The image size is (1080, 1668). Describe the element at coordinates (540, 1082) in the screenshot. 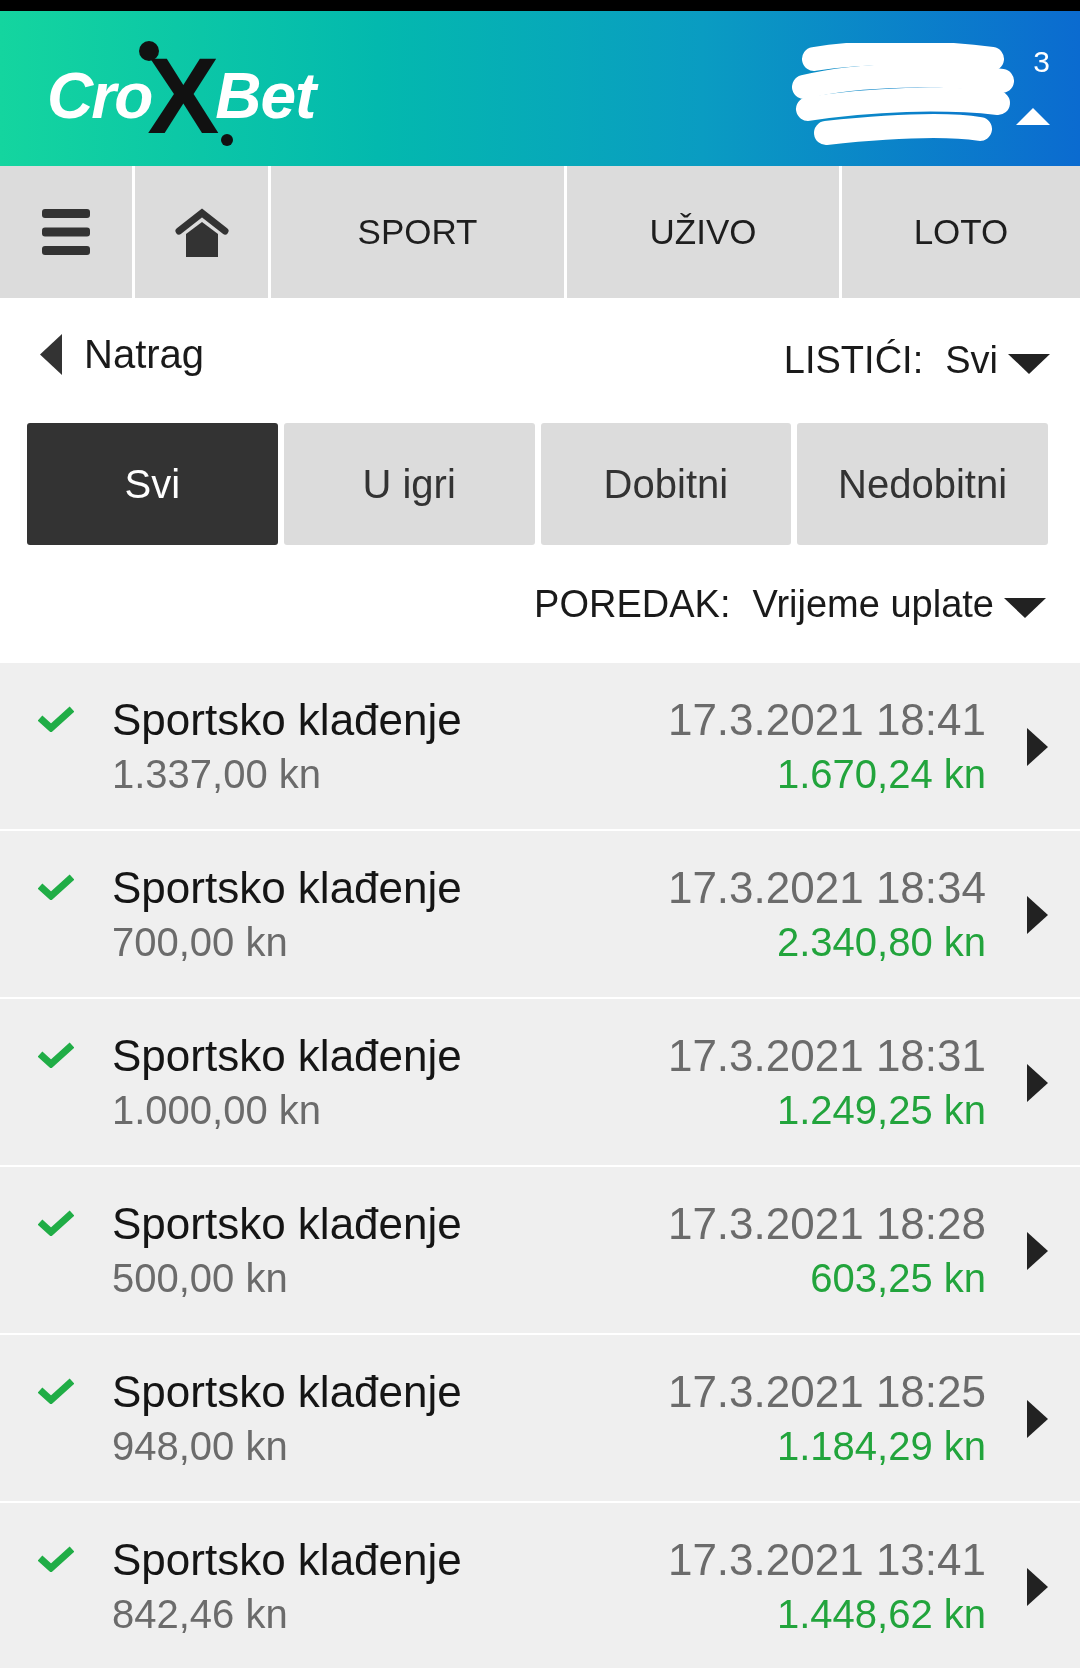

I see `slip-row: Sportsko klađenje 1.000,00 kn 17.3.2021 18:31 1.249,25 kn` at that location.